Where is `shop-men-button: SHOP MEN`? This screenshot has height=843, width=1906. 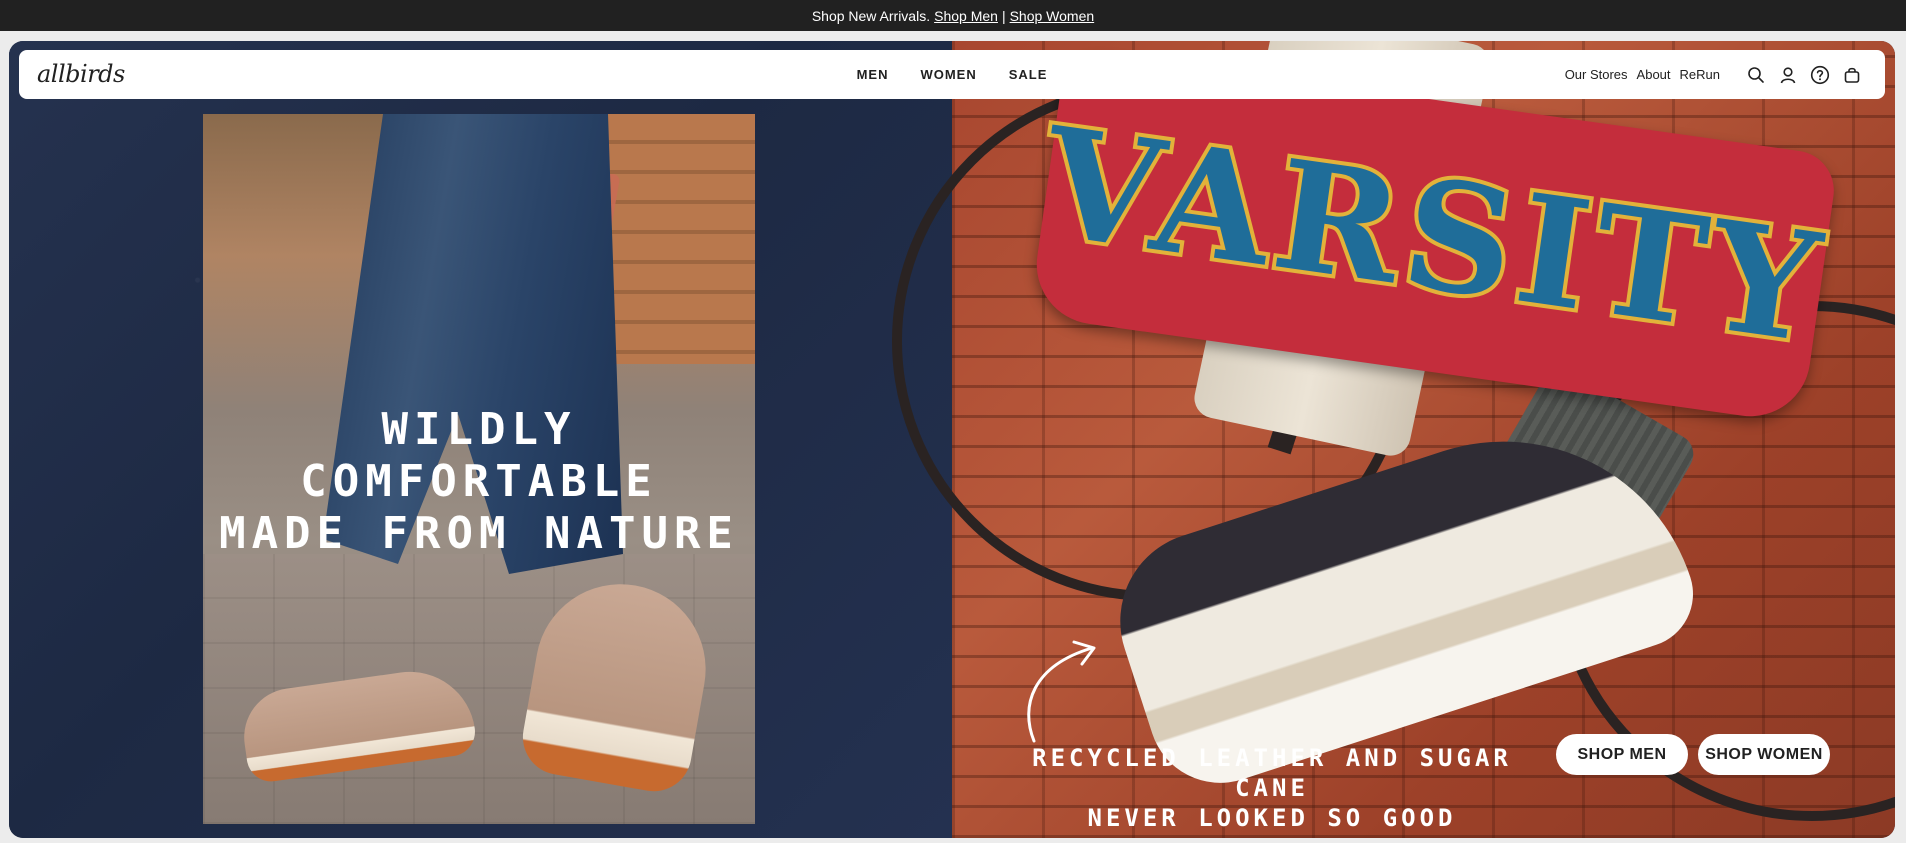
shop-men-button: SHOP MEN is located at coordinates (1622, 754).